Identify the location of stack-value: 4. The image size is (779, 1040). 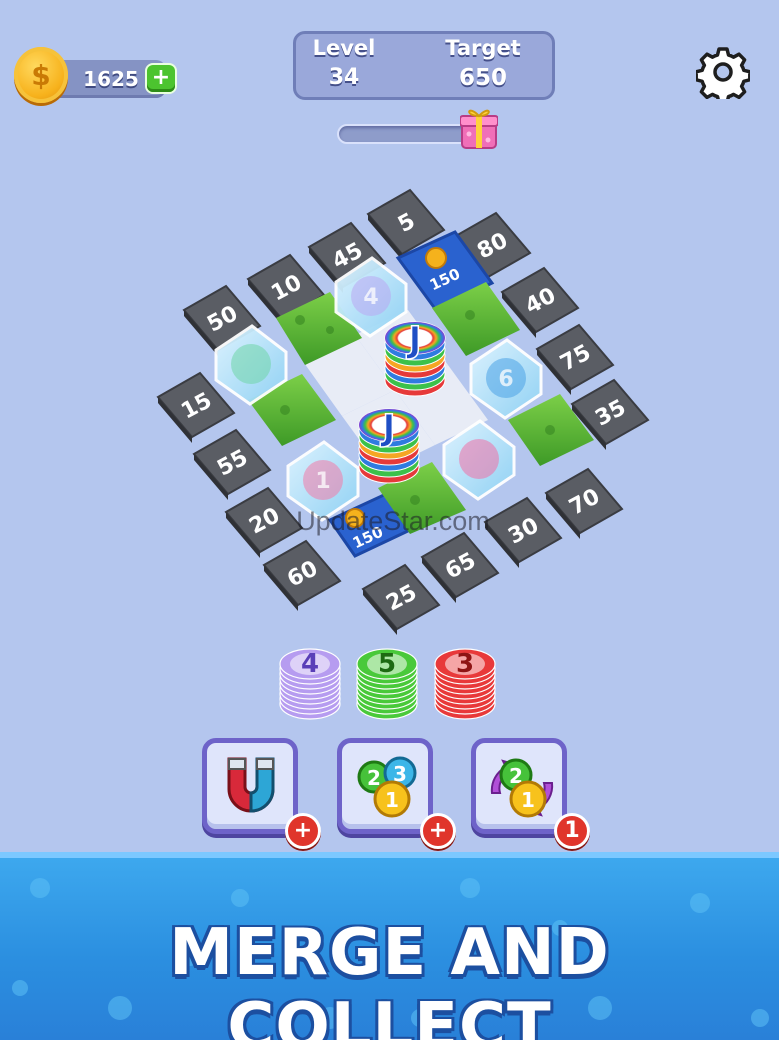
(310, 664).